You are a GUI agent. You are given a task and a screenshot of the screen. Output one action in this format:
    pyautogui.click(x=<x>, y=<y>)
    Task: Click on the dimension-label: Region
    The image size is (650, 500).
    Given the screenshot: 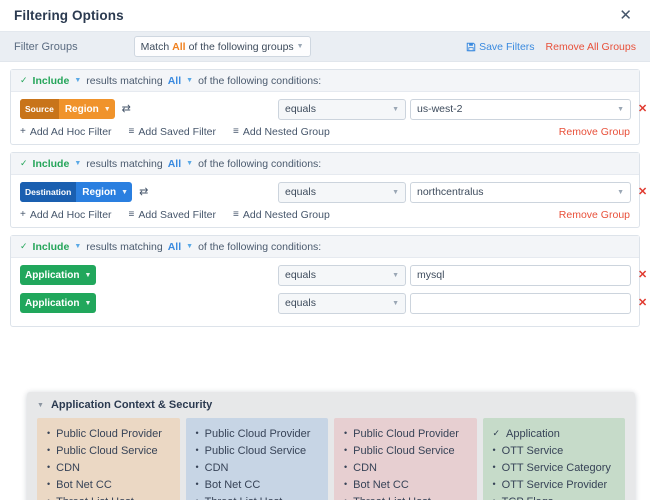 What is the action you would take?
    pyautogui.click(x=99, y=192)
    